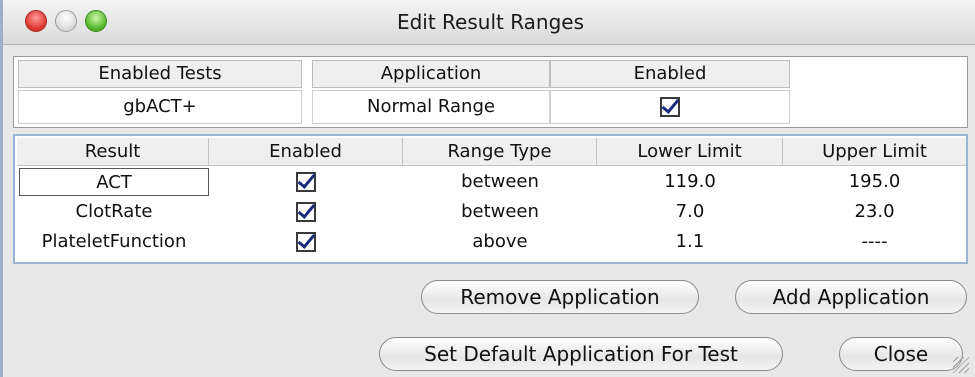 The height and width of the screenshot is (377, 975). Describe the element at coordinates (114, 242) in the screenshot. I see `result-cell: PlateletFunction` at that location.